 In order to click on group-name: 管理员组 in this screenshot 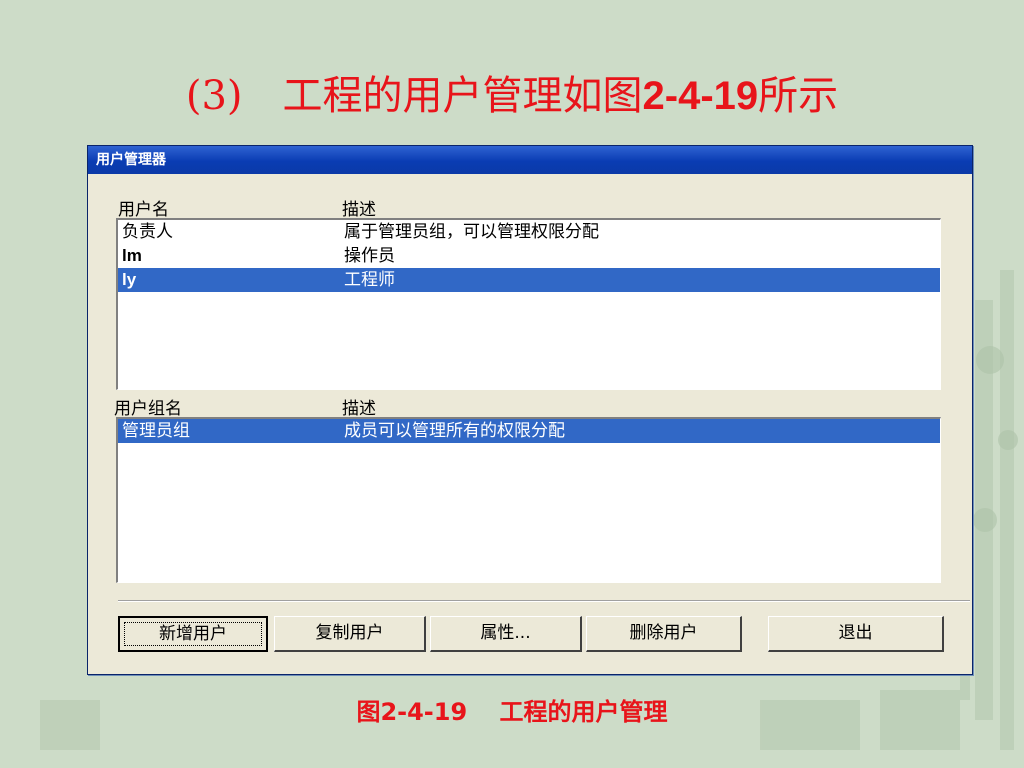, I will do `click(156, 431)`.